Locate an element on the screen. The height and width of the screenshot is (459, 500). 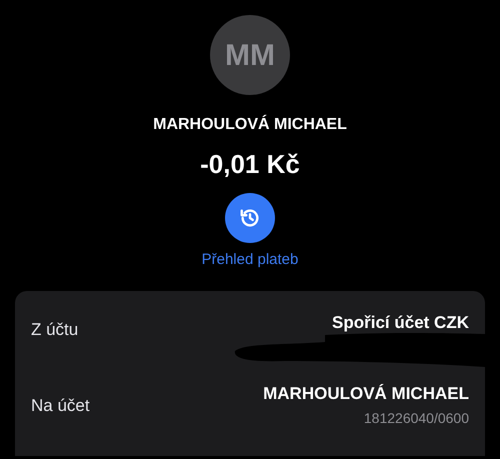
history-icon is located at coordinates (250, 218).